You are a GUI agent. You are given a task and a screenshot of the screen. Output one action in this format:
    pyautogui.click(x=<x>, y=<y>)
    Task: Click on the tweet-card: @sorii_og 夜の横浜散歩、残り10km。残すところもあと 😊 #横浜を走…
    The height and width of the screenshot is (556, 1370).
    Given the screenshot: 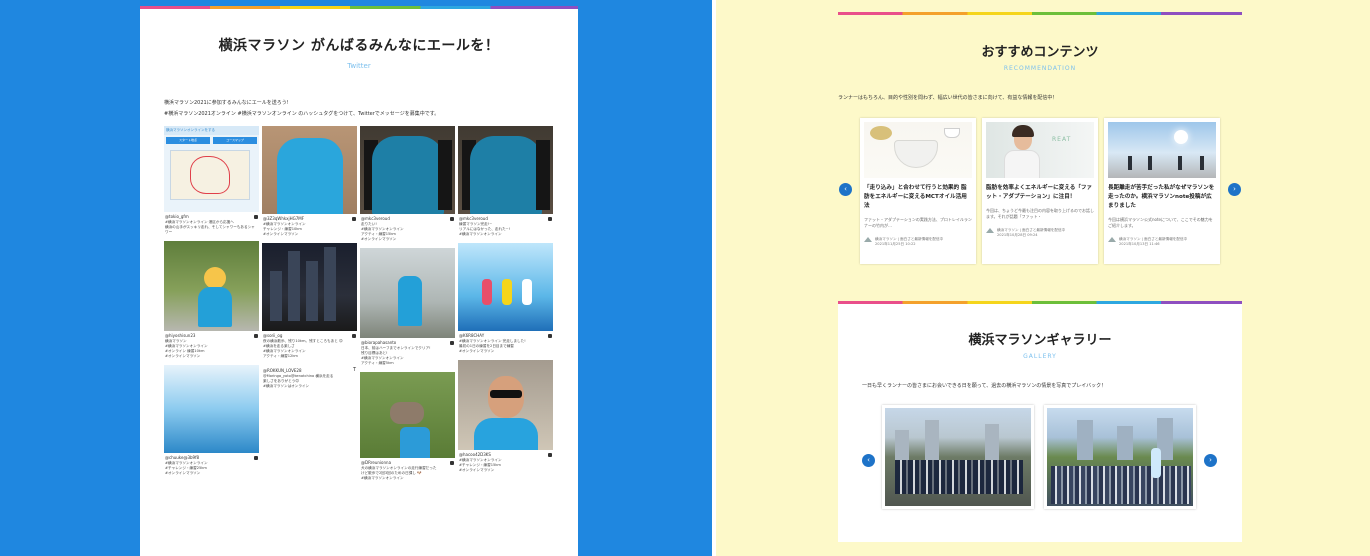 What is the action you would take?
    pyautogui.click(x=309, y=302)
    